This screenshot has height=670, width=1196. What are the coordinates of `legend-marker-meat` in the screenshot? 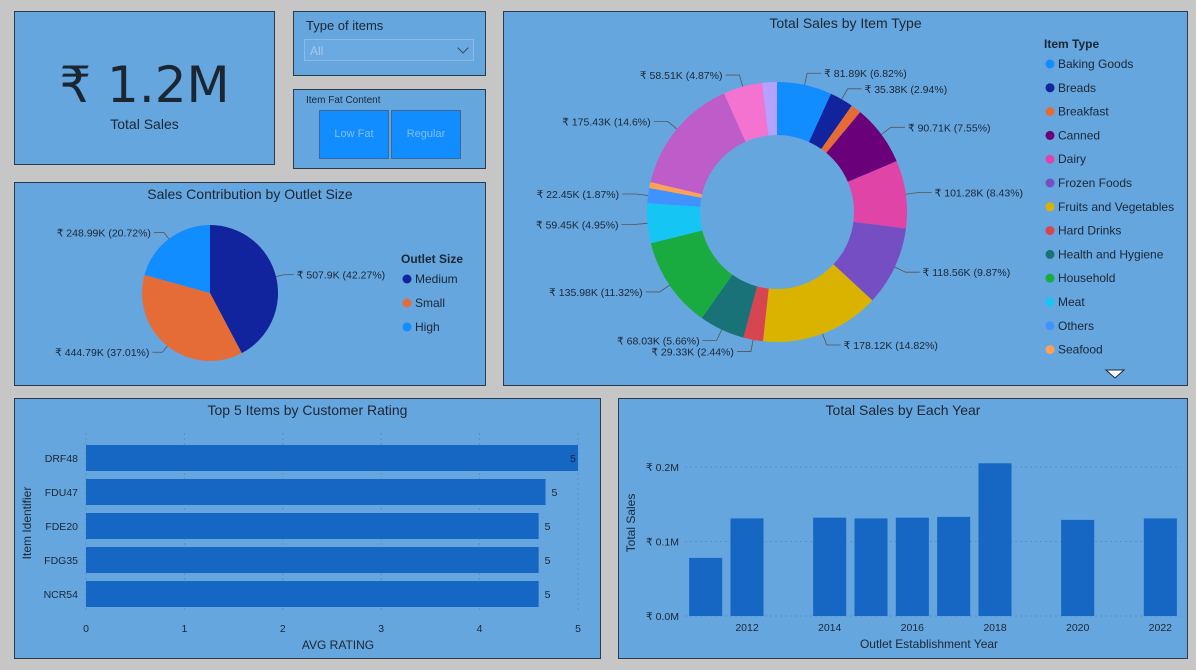 It's located at (1050, 302).